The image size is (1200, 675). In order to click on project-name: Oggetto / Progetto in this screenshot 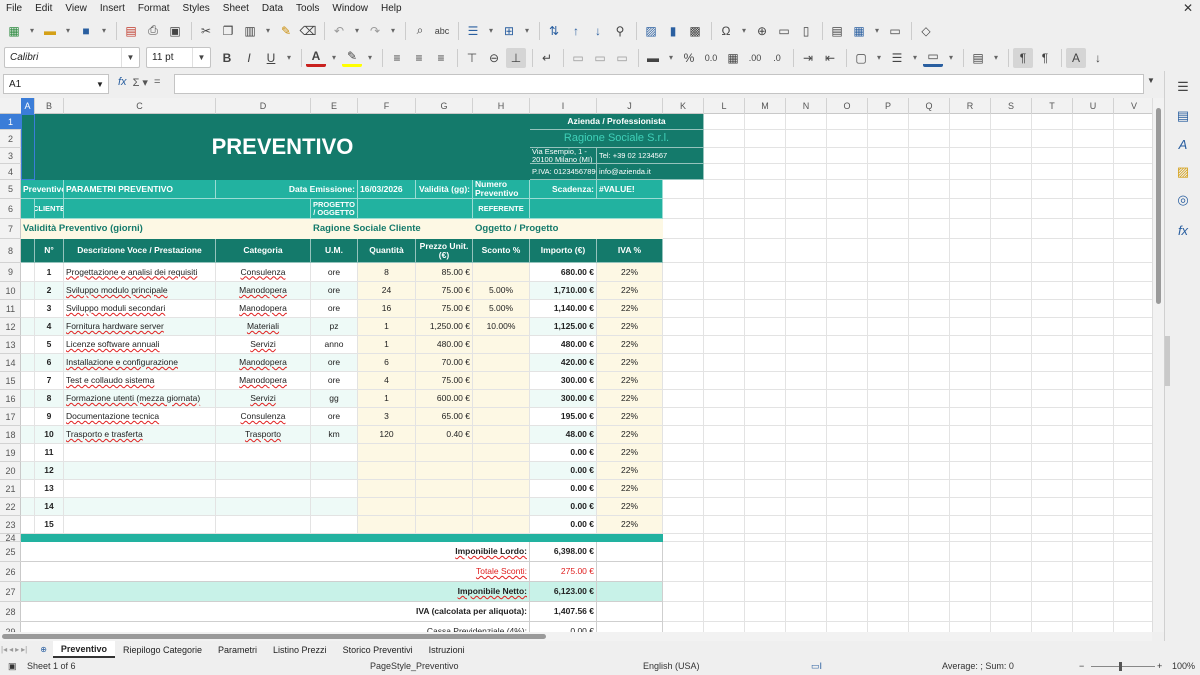, I will do `click(568, 229)`.